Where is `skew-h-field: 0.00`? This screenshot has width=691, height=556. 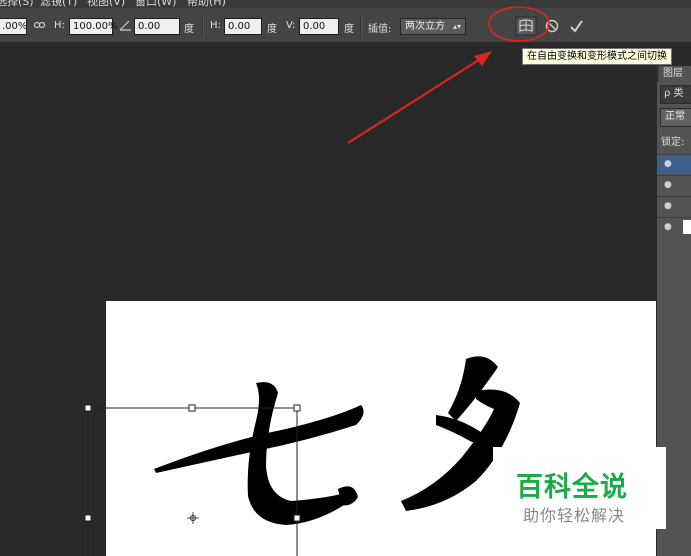
skew-h-field: 0.00 is located at coordinates (243, 26).